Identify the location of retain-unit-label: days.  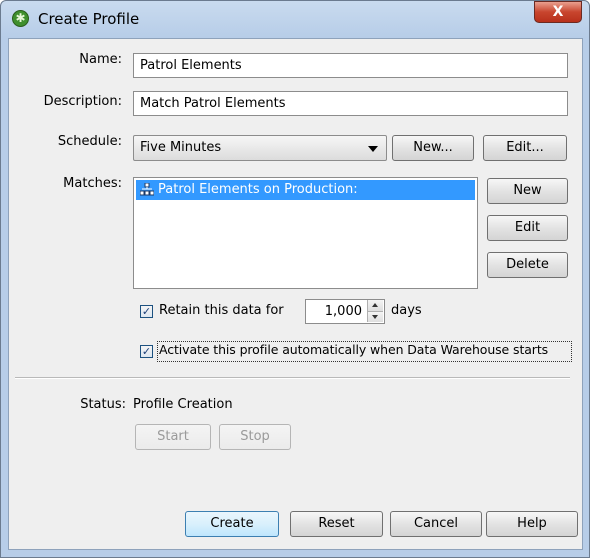
(406, 310).